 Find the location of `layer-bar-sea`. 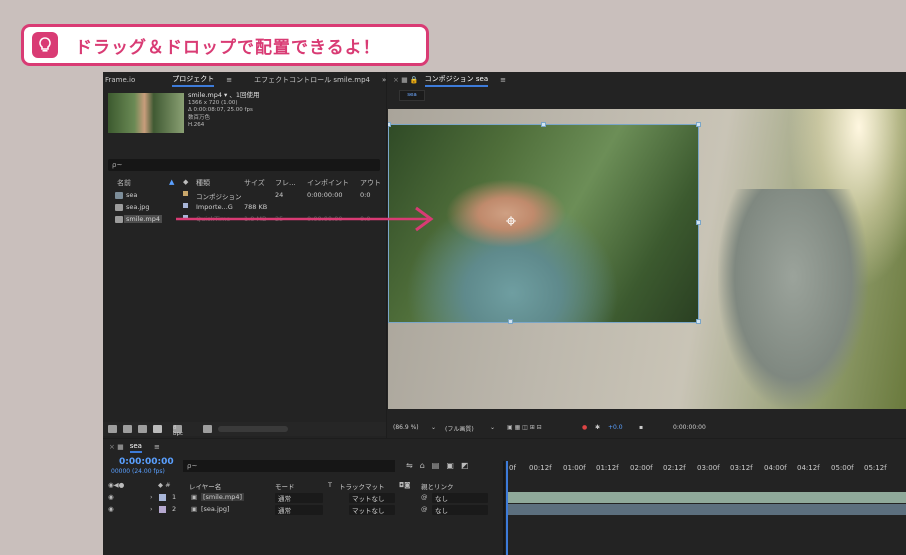

layer-bar-sea is located at coordinates (707, 509).